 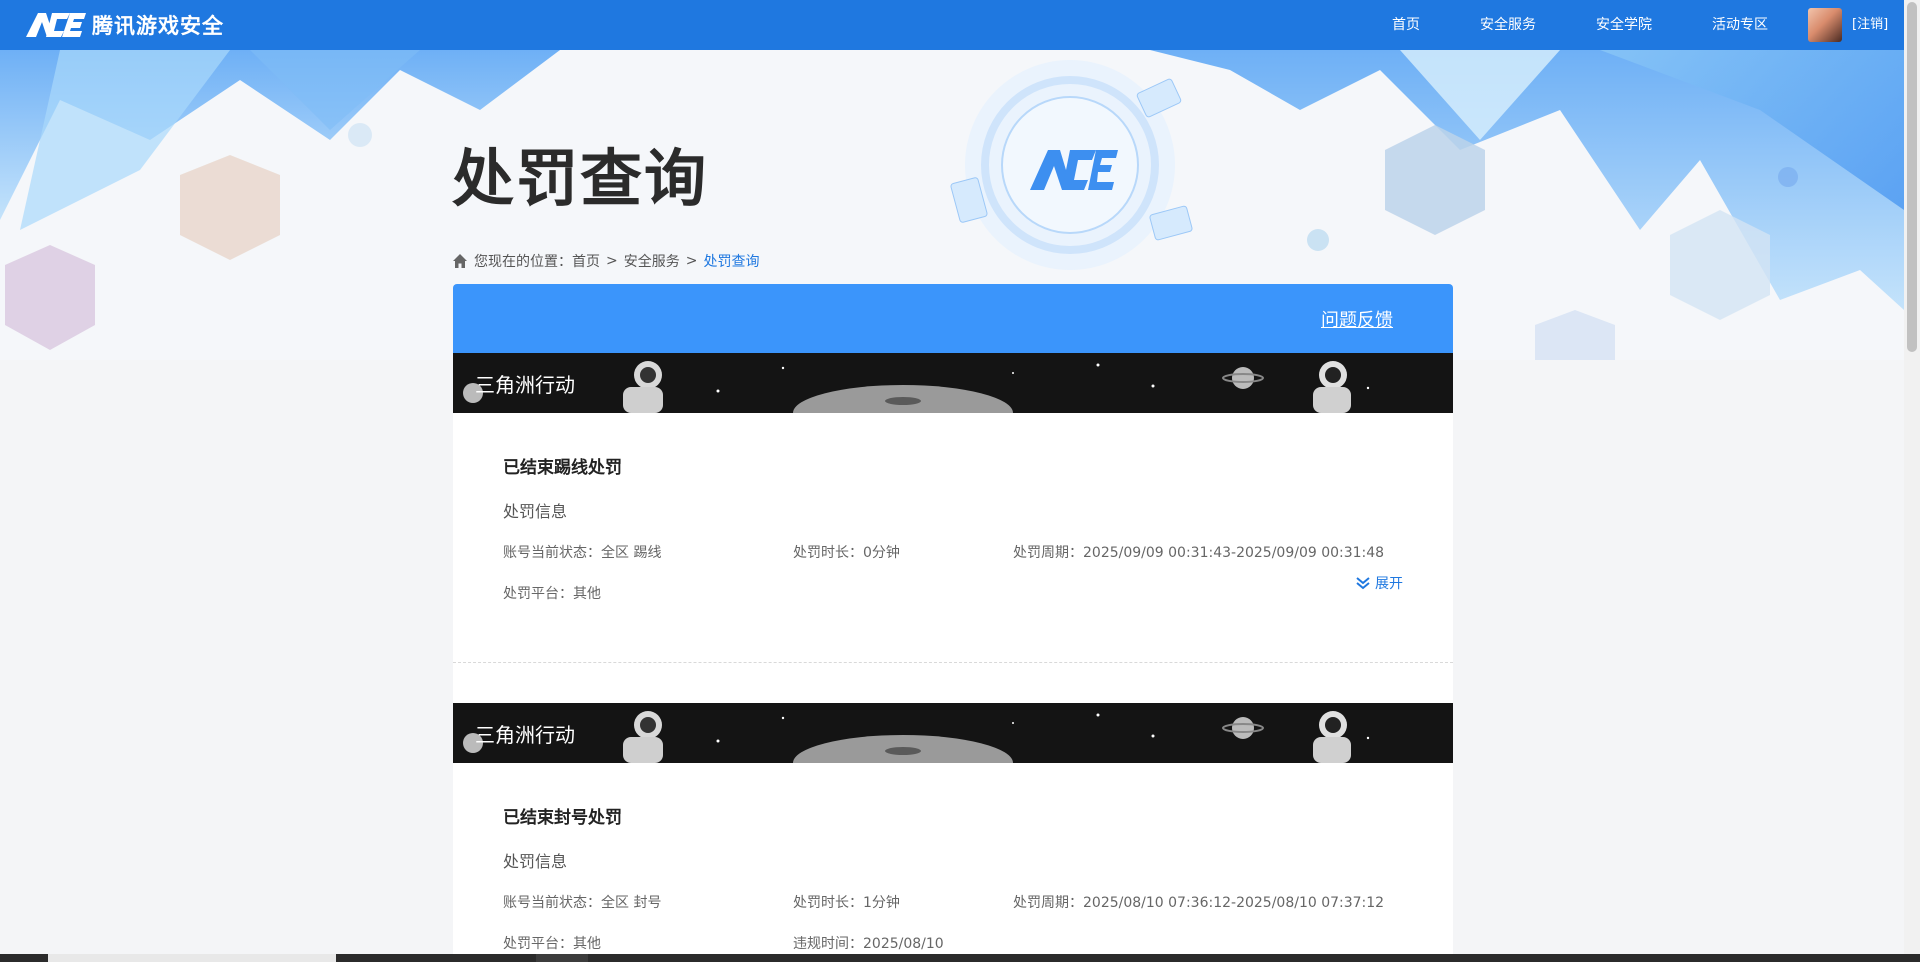 I want to click on os-taskbar, so click(x=960, y=958).